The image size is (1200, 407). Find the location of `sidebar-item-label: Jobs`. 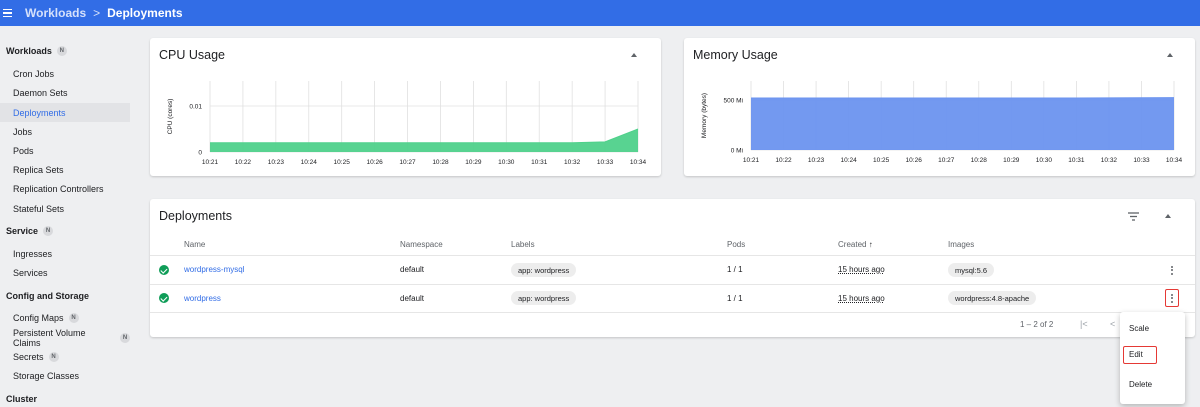

sidebar-item-label: Jobs is located at coordinates (23, 131).